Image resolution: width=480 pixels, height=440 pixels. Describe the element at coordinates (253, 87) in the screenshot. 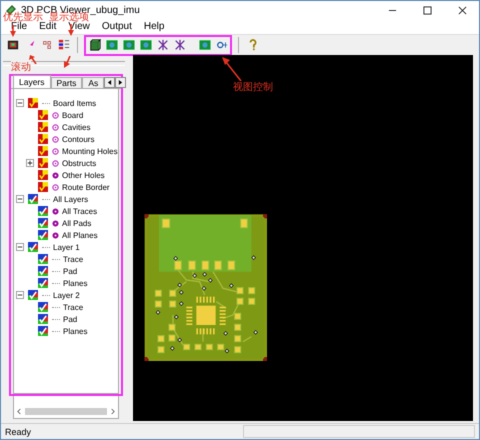

I see `annotation-label: 视图控制` at that location.